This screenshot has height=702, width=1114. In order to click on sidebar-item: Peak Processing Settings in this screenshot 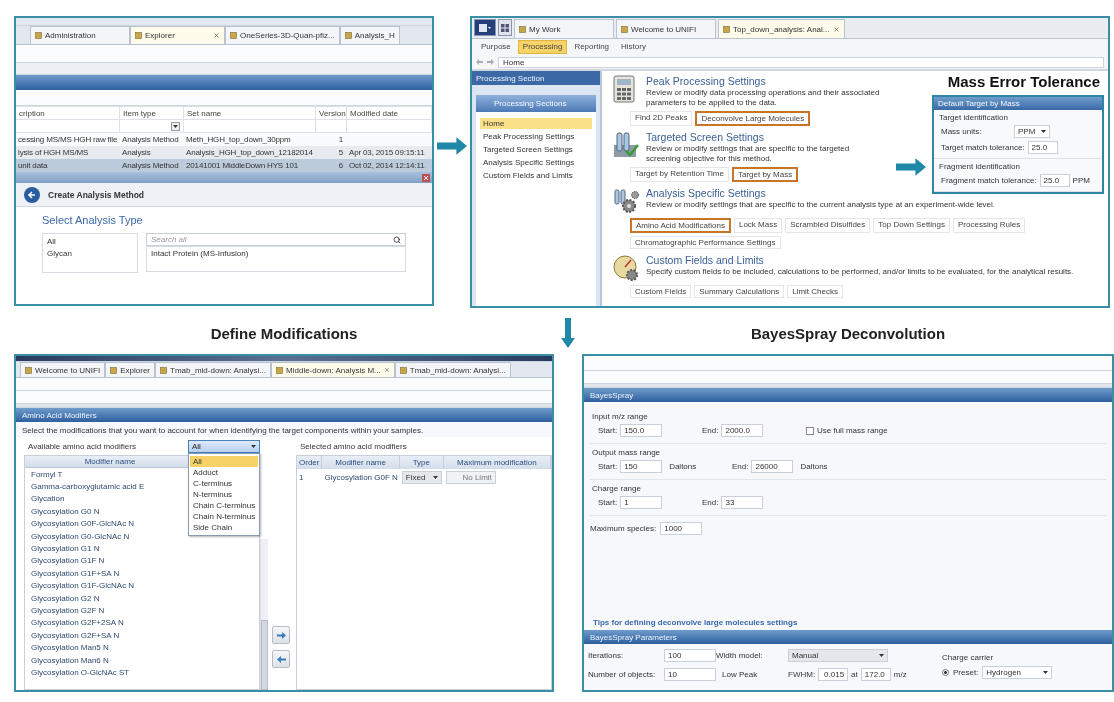, I will do `click(536, 136)`.